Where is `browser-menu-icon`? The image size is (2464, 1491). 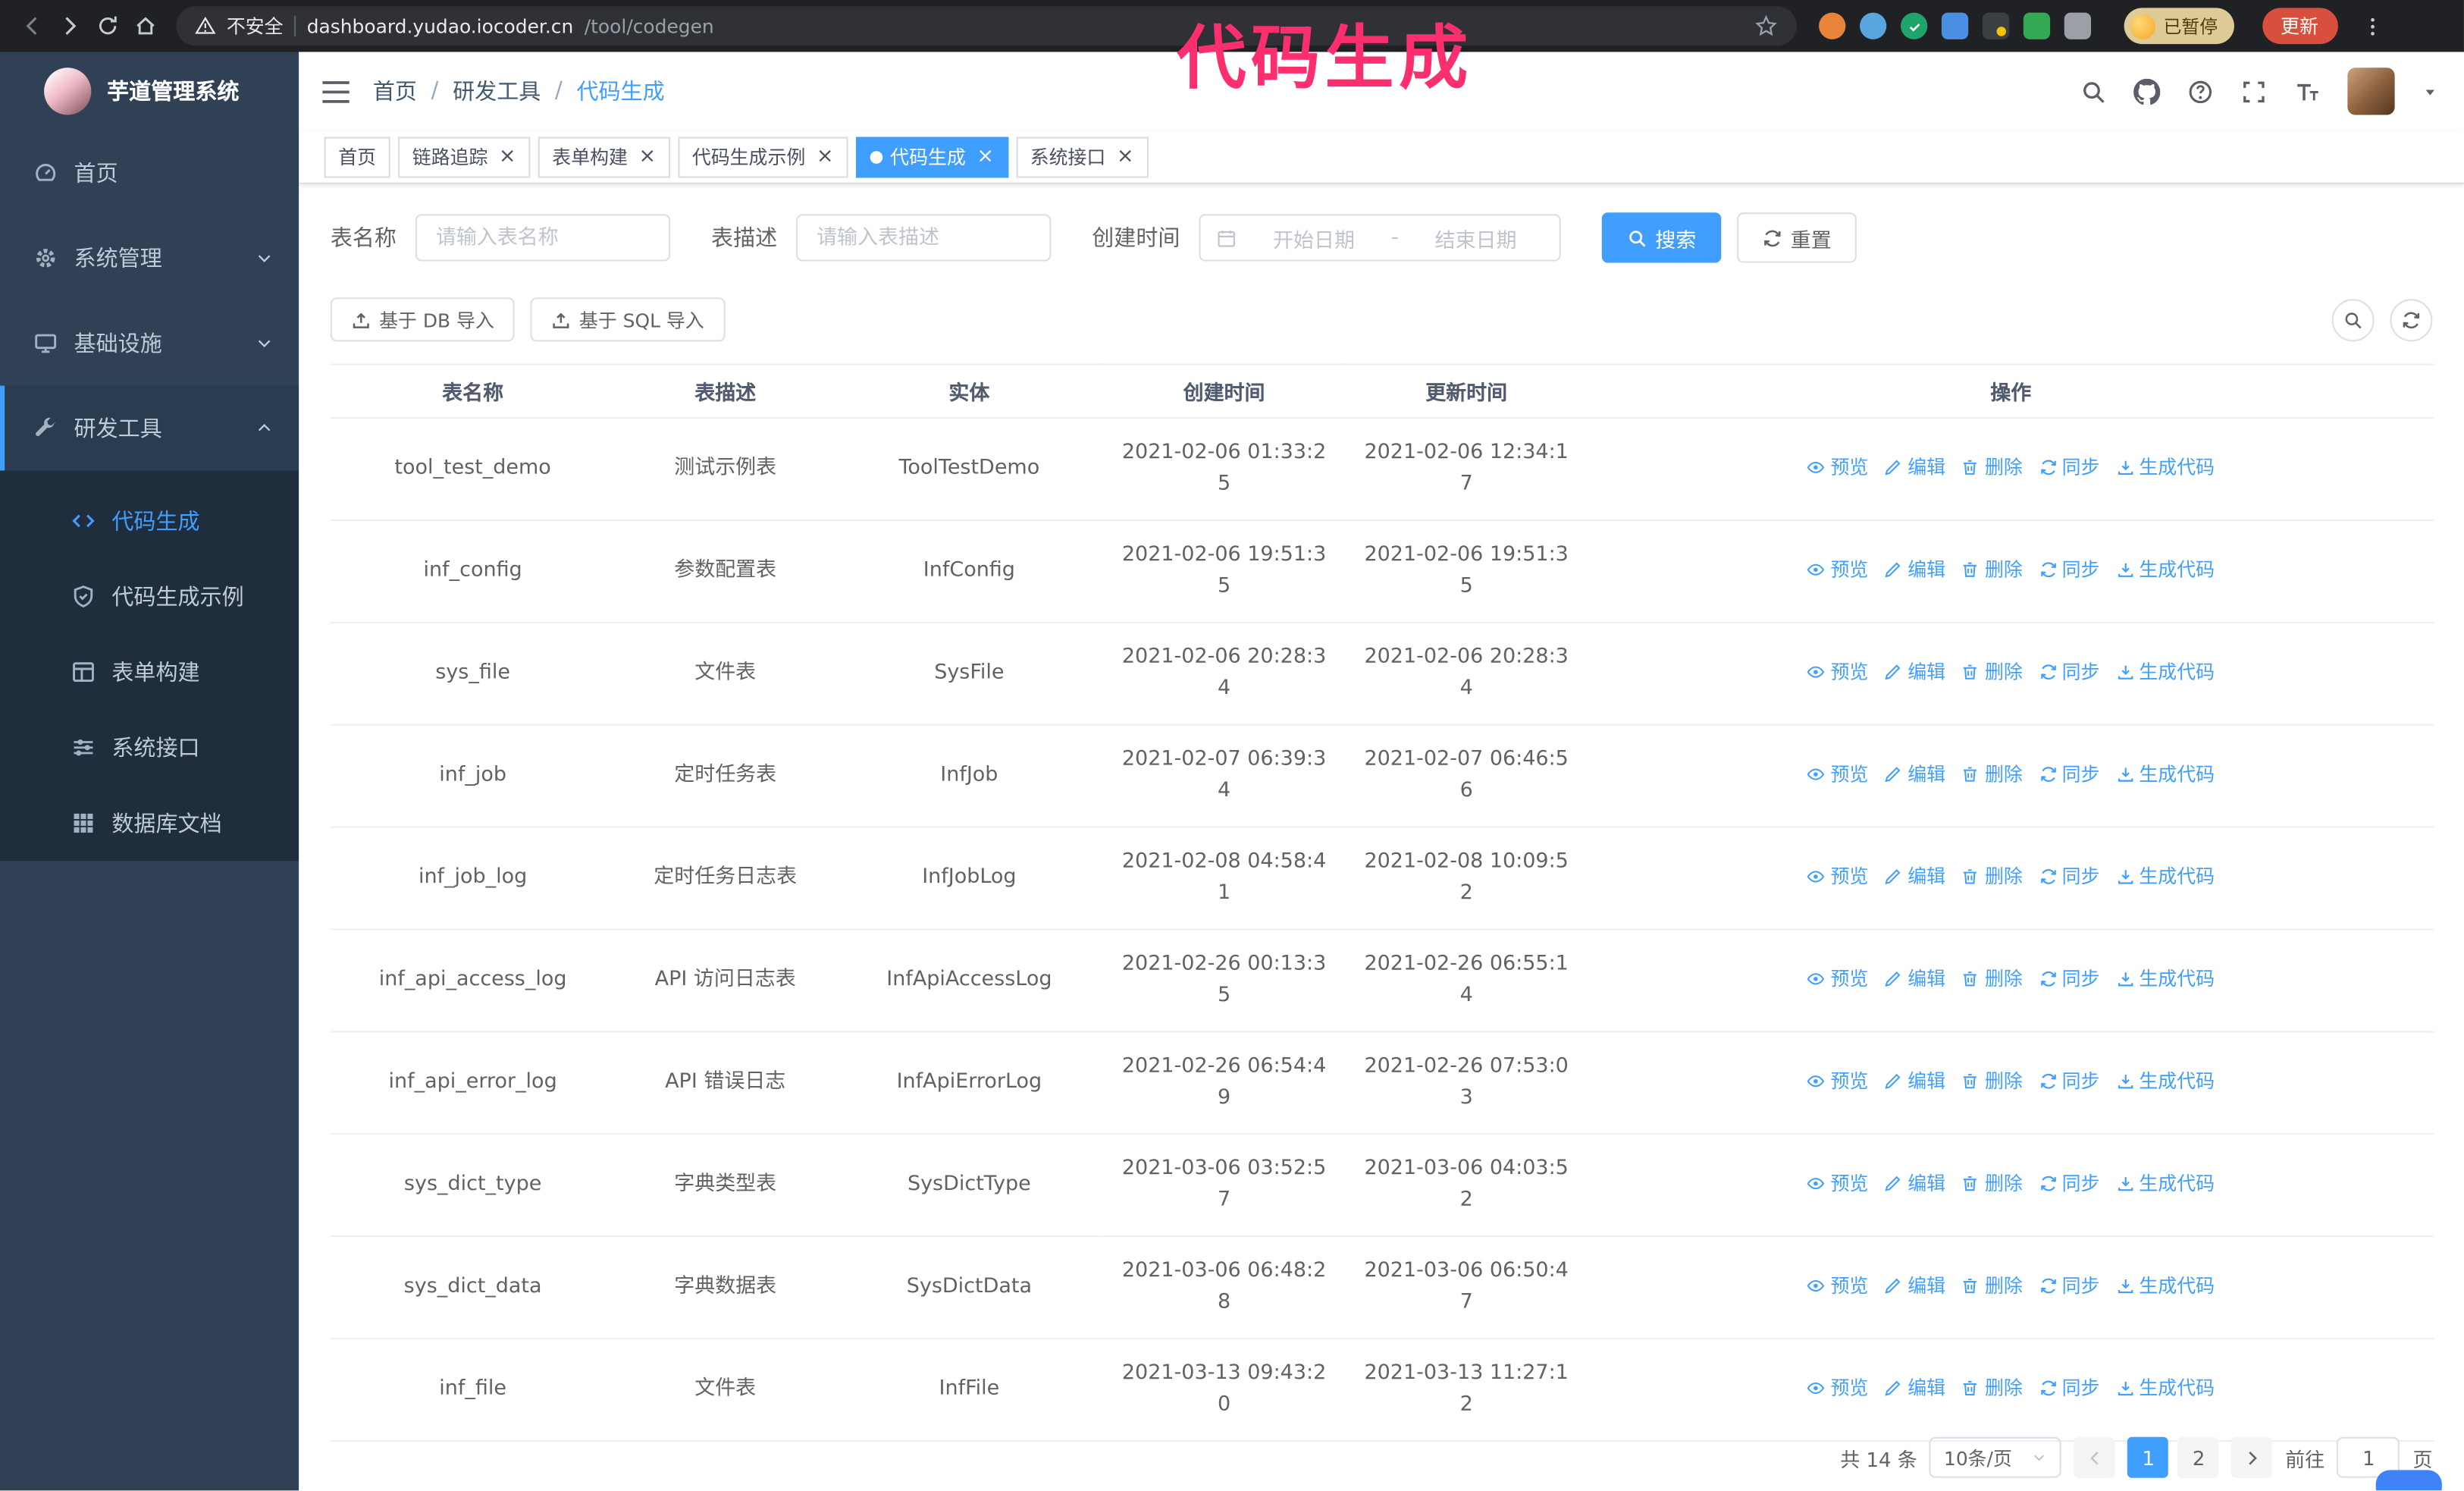
browser-menu-icon is located at coordinates (2372, 26).